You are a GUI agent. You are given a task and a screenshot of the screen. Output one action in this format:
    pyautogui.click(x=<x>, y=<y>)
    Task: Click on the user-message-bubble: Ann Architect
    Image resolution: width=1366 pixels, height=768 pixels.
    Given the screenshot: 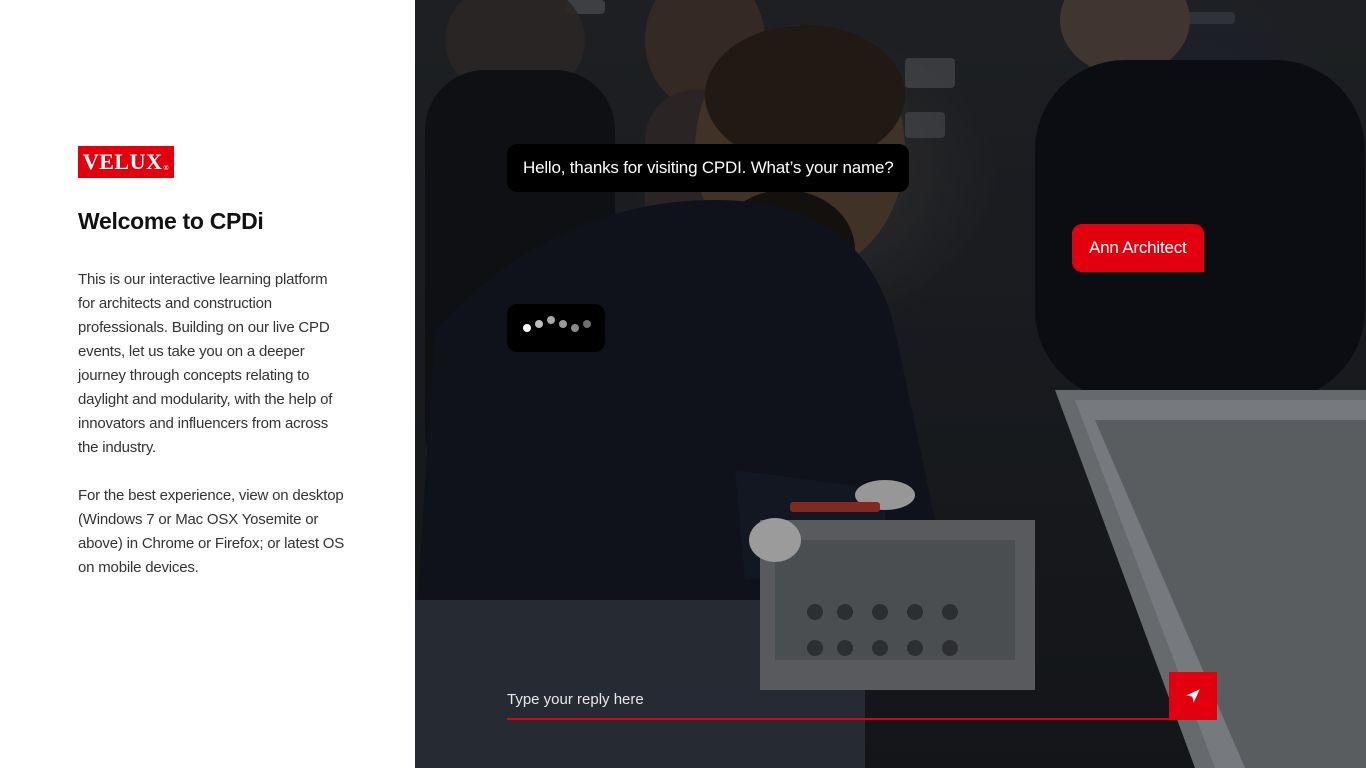 What is the action you would take?
    pyautogui.click(x=1138, y=248)
    